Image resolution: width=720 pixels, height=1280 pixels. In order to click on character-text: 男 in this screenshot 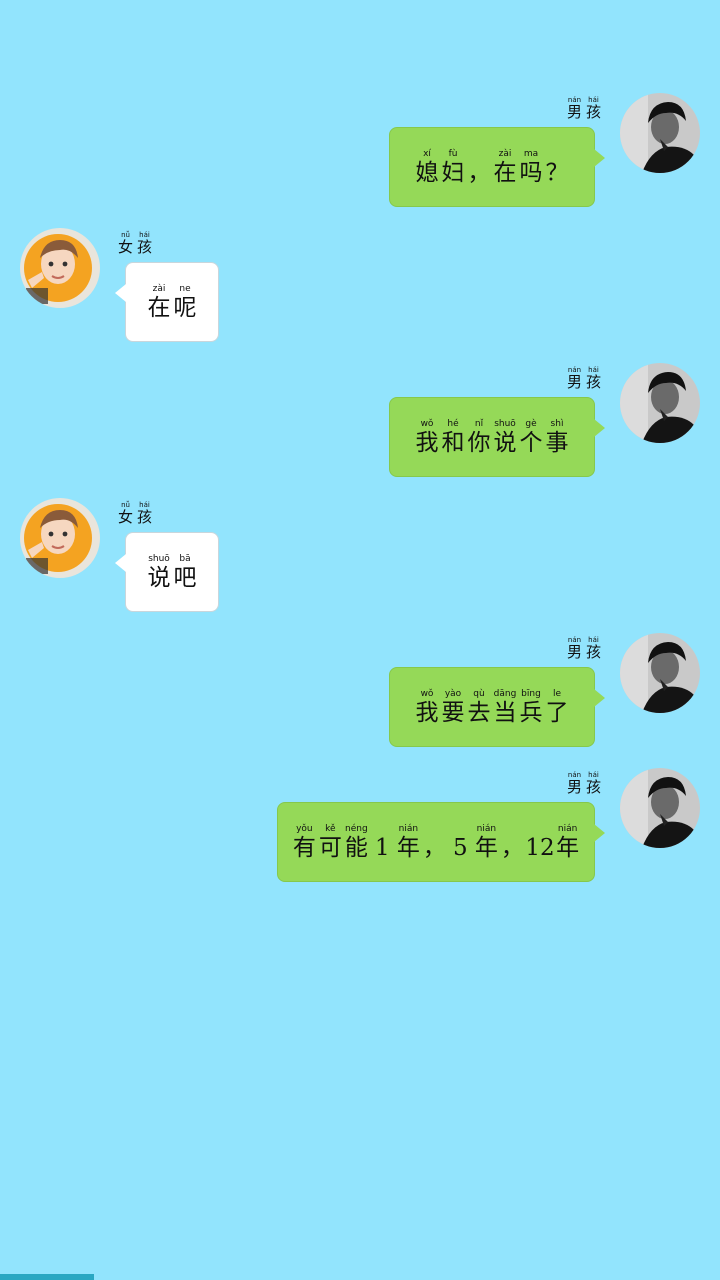, I will do `click(574, 787)`.